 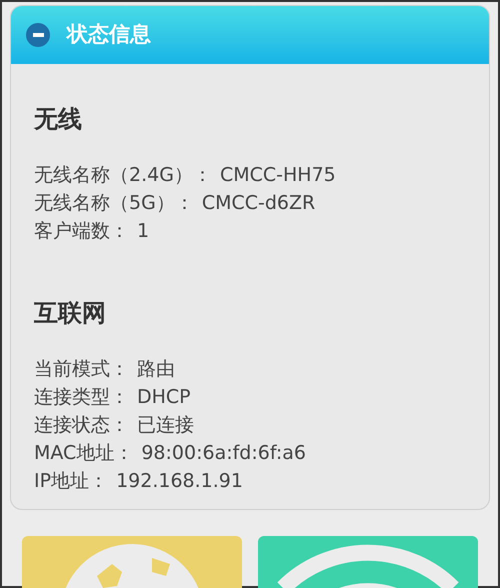 I want to click on panel-header: 状态信息, so click(x=250, y=35).